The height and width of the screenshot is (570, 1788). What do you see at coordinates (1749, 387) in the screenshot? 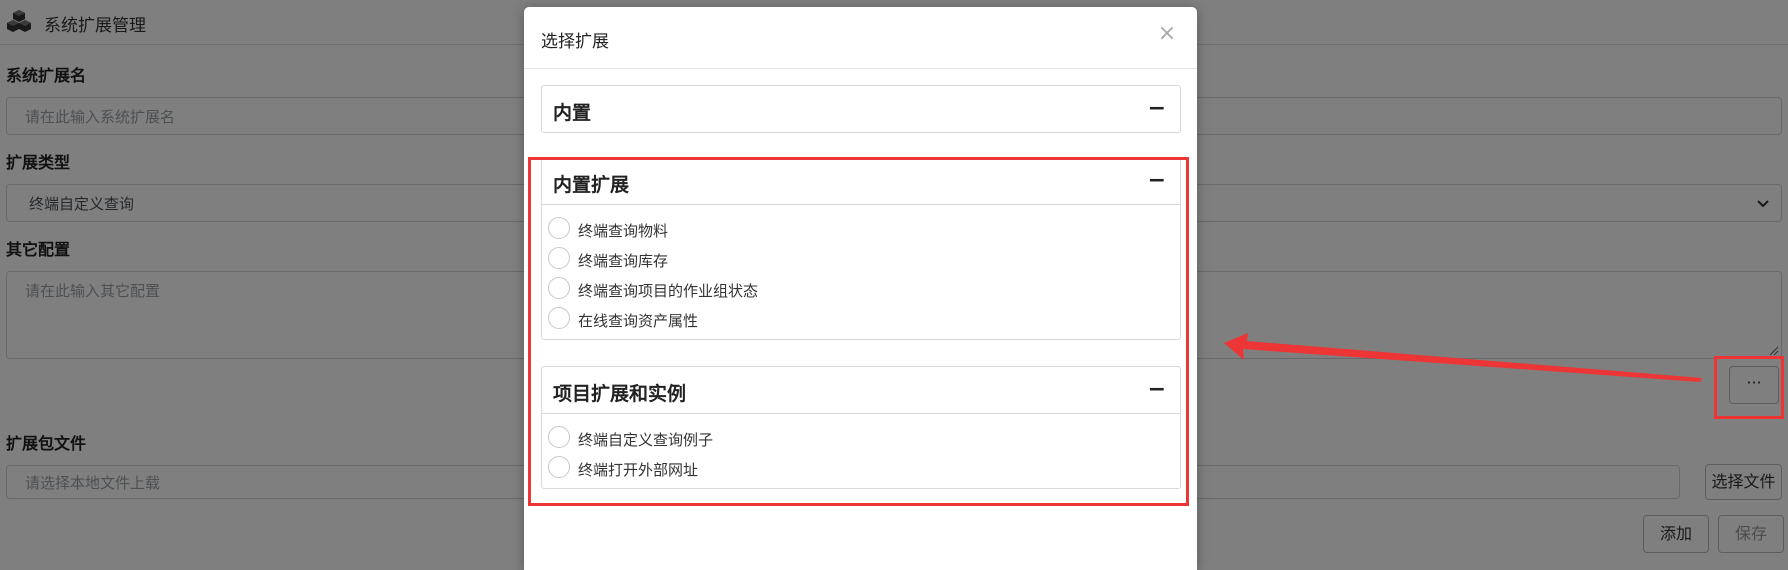
I see `highlight-box-browse-button` at bounding box center [1749, 387].